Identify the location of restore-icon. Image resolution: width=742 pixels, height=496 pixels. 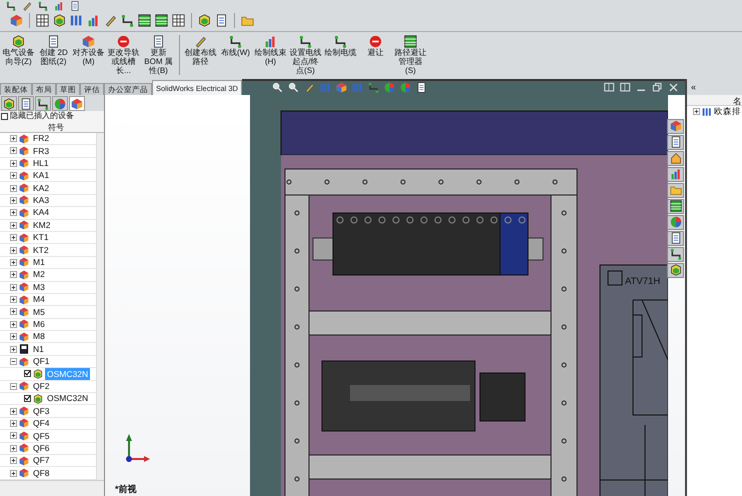
(657, 88).